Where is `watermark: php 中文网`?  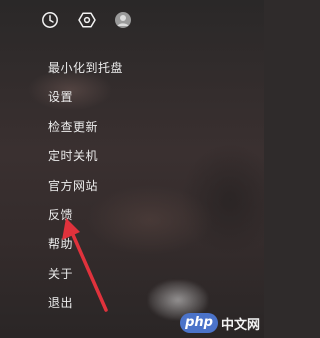
watermark: php 中文网 is located at coordinates (220, 323).